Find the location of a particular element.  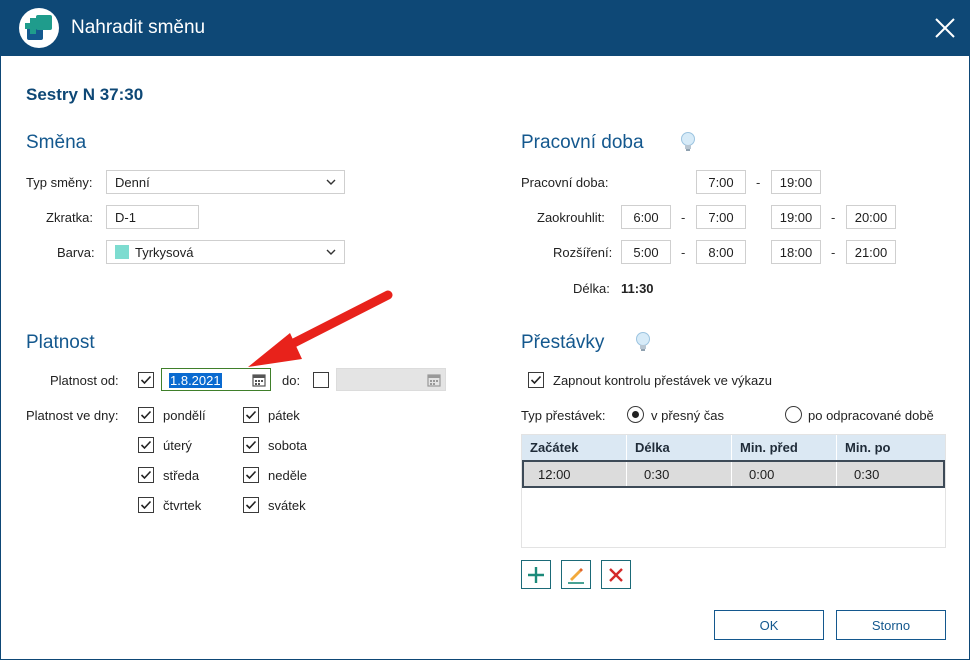

length-value: 11:30 is located at coordinates (637, 288).